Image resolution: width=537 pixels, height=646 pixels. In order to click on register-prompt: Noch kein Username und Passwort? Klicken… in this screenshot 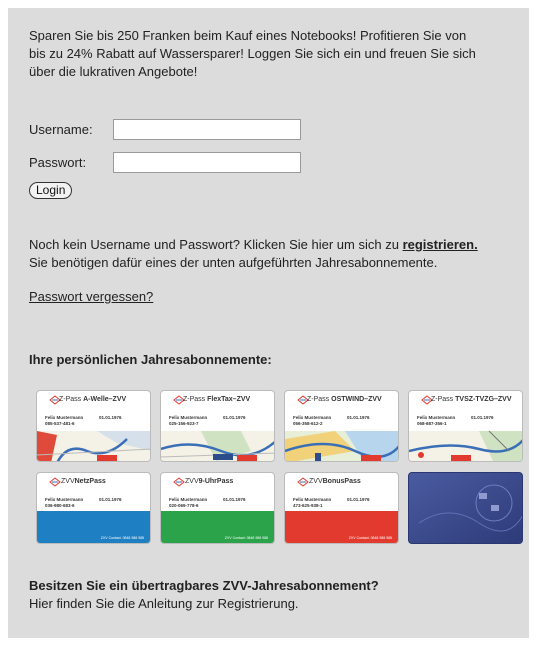, I will do `click(216, 244)`.